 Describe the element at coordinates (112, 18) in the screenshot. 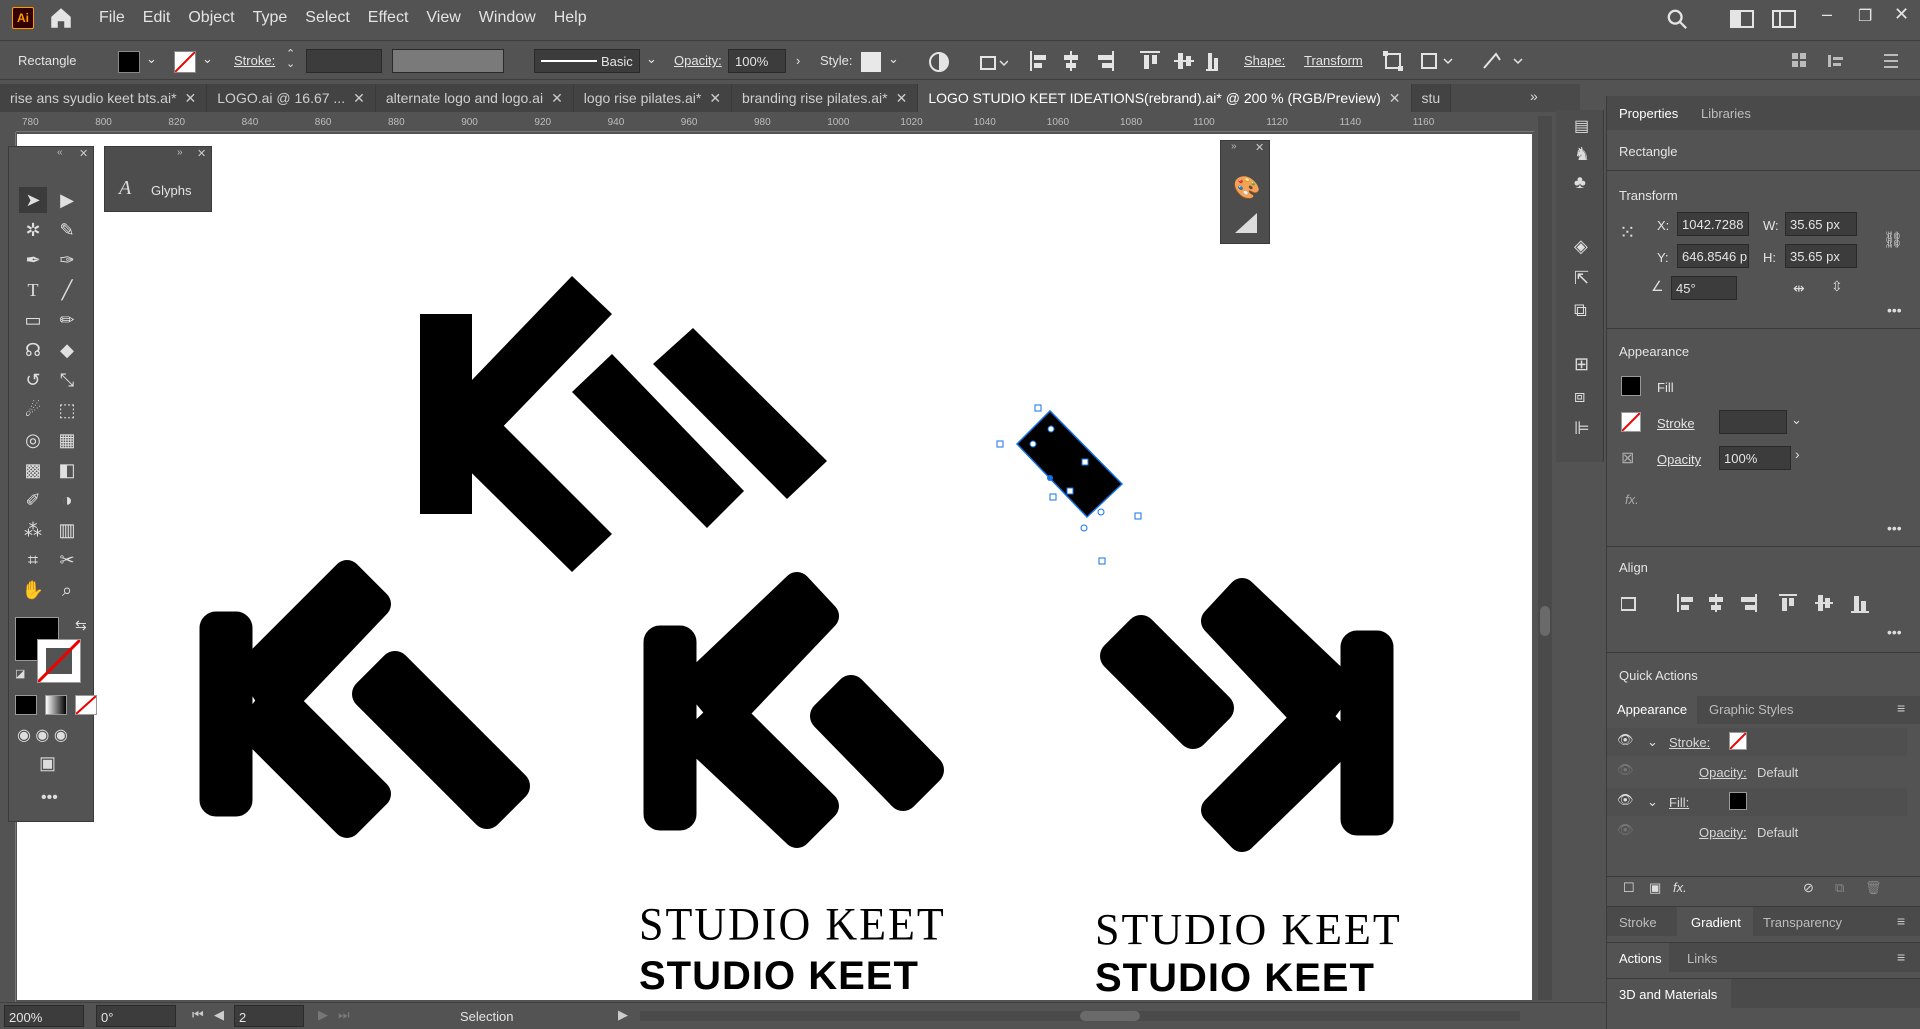

I see `menu-file: File` at that location.